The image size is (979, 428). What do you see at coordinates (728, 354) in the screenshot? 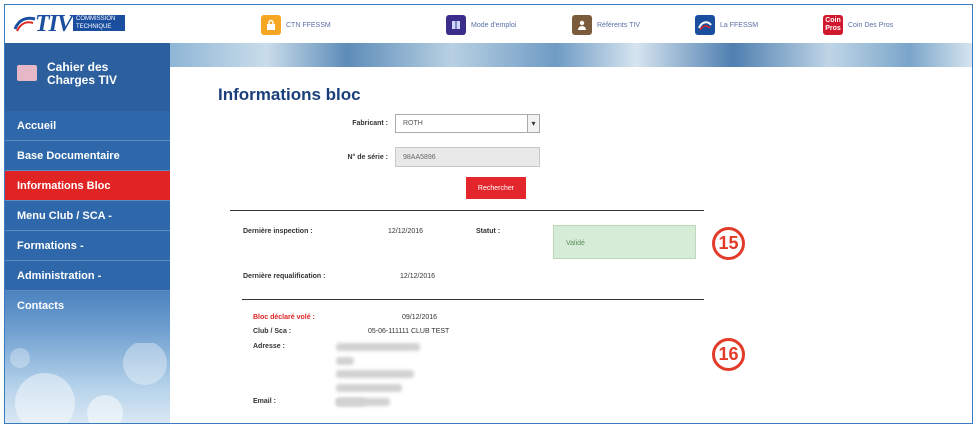
I see `callout-badge: 16` at bounding box center [728, 354].